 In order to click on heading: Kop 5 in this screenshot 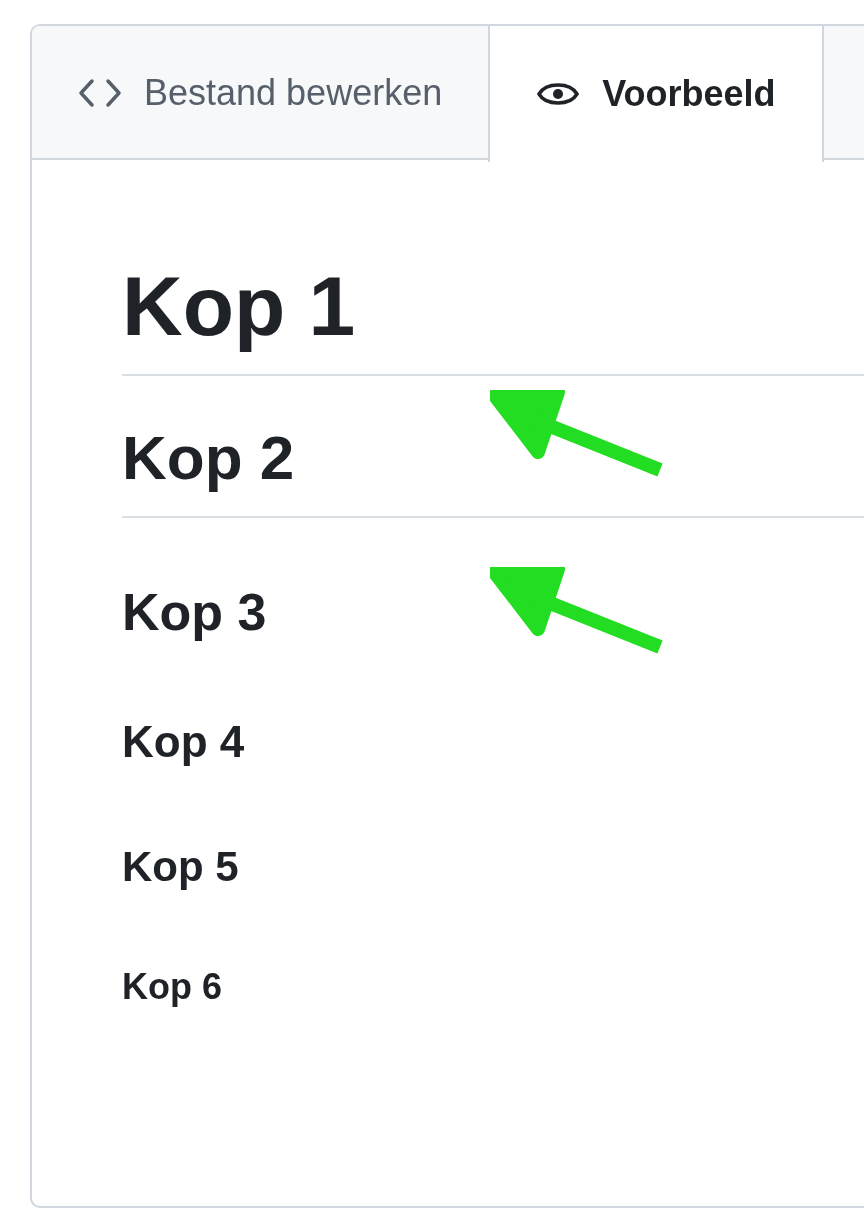, I will do `click(180, 867)`.